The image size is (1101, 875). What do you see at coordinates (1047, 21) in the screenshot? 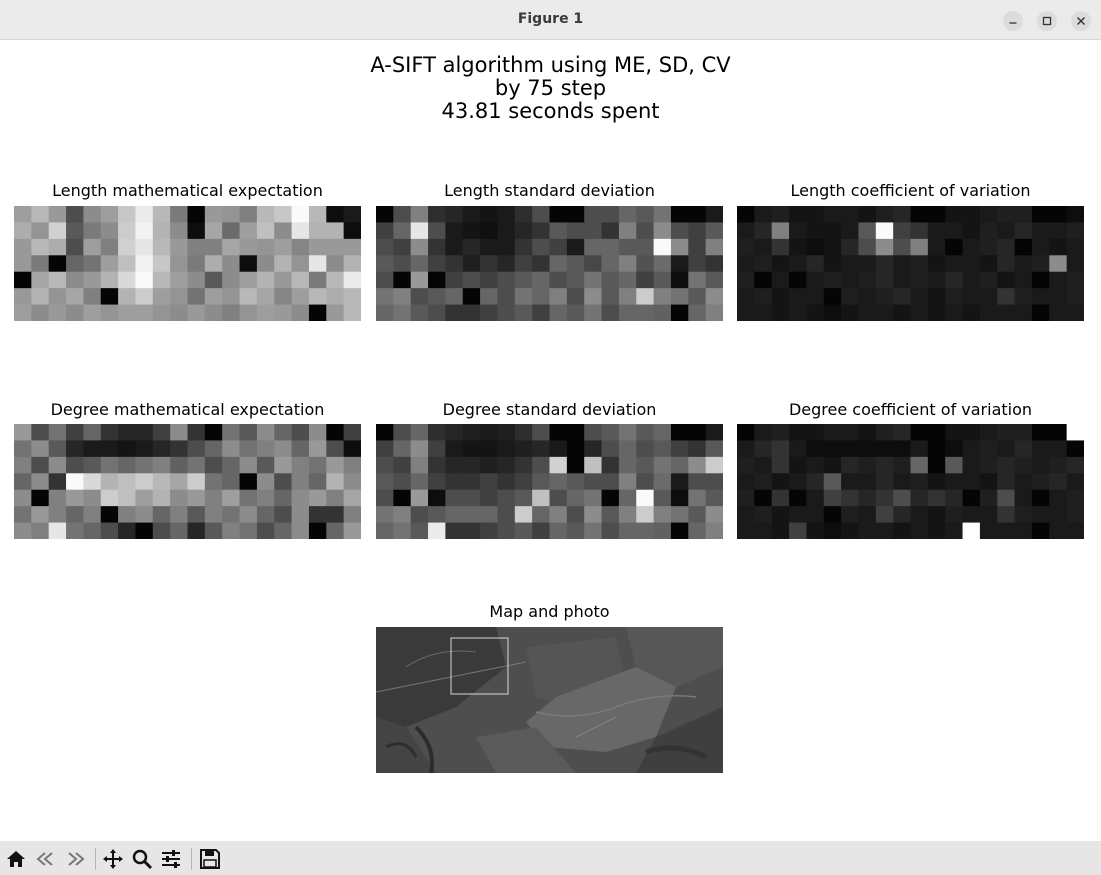
I see `maximize-button` at bounding box center [1047, 21].